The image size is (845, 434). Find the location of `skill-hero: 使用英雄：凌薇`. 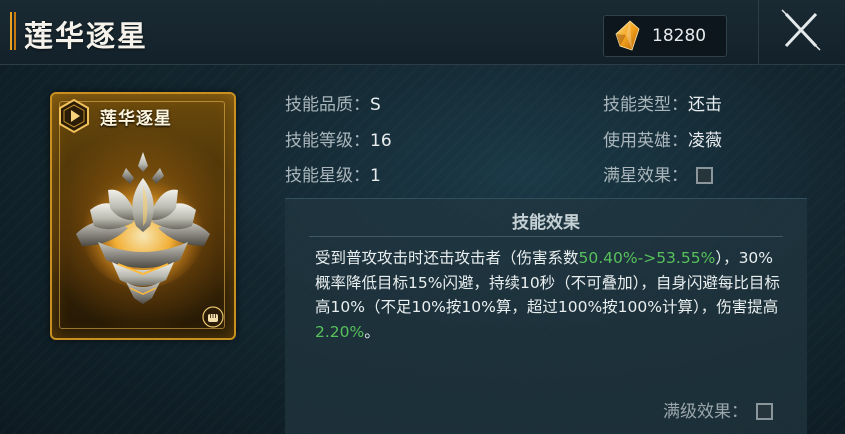

skill-hero: 使用英雄：凌薇 is located at coordinates (662, 138).